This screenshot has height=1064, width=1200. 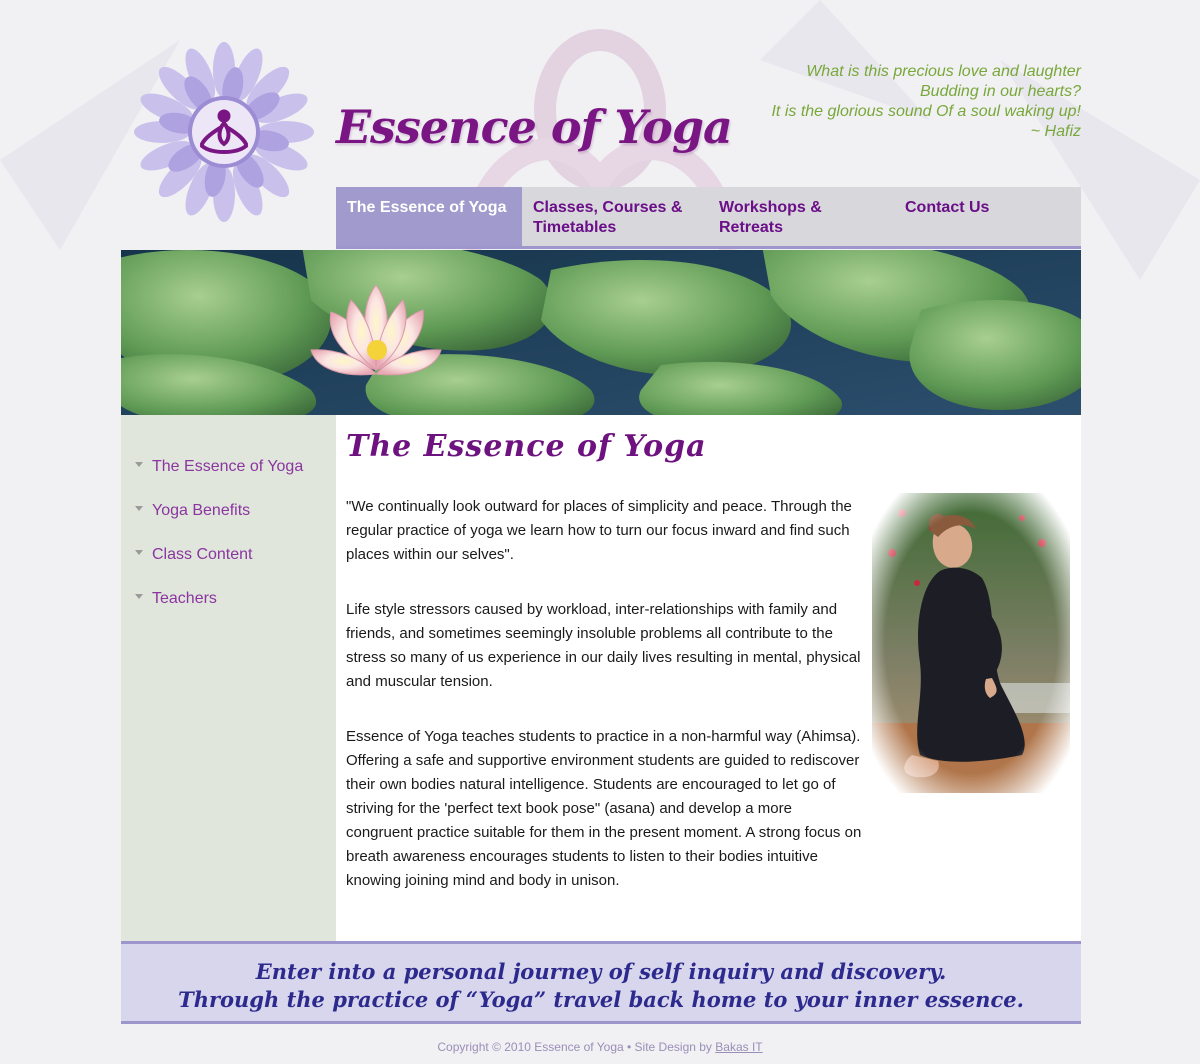 I want to click on sidebar-item-teachers: Teachers, so click(x=235, y=599).